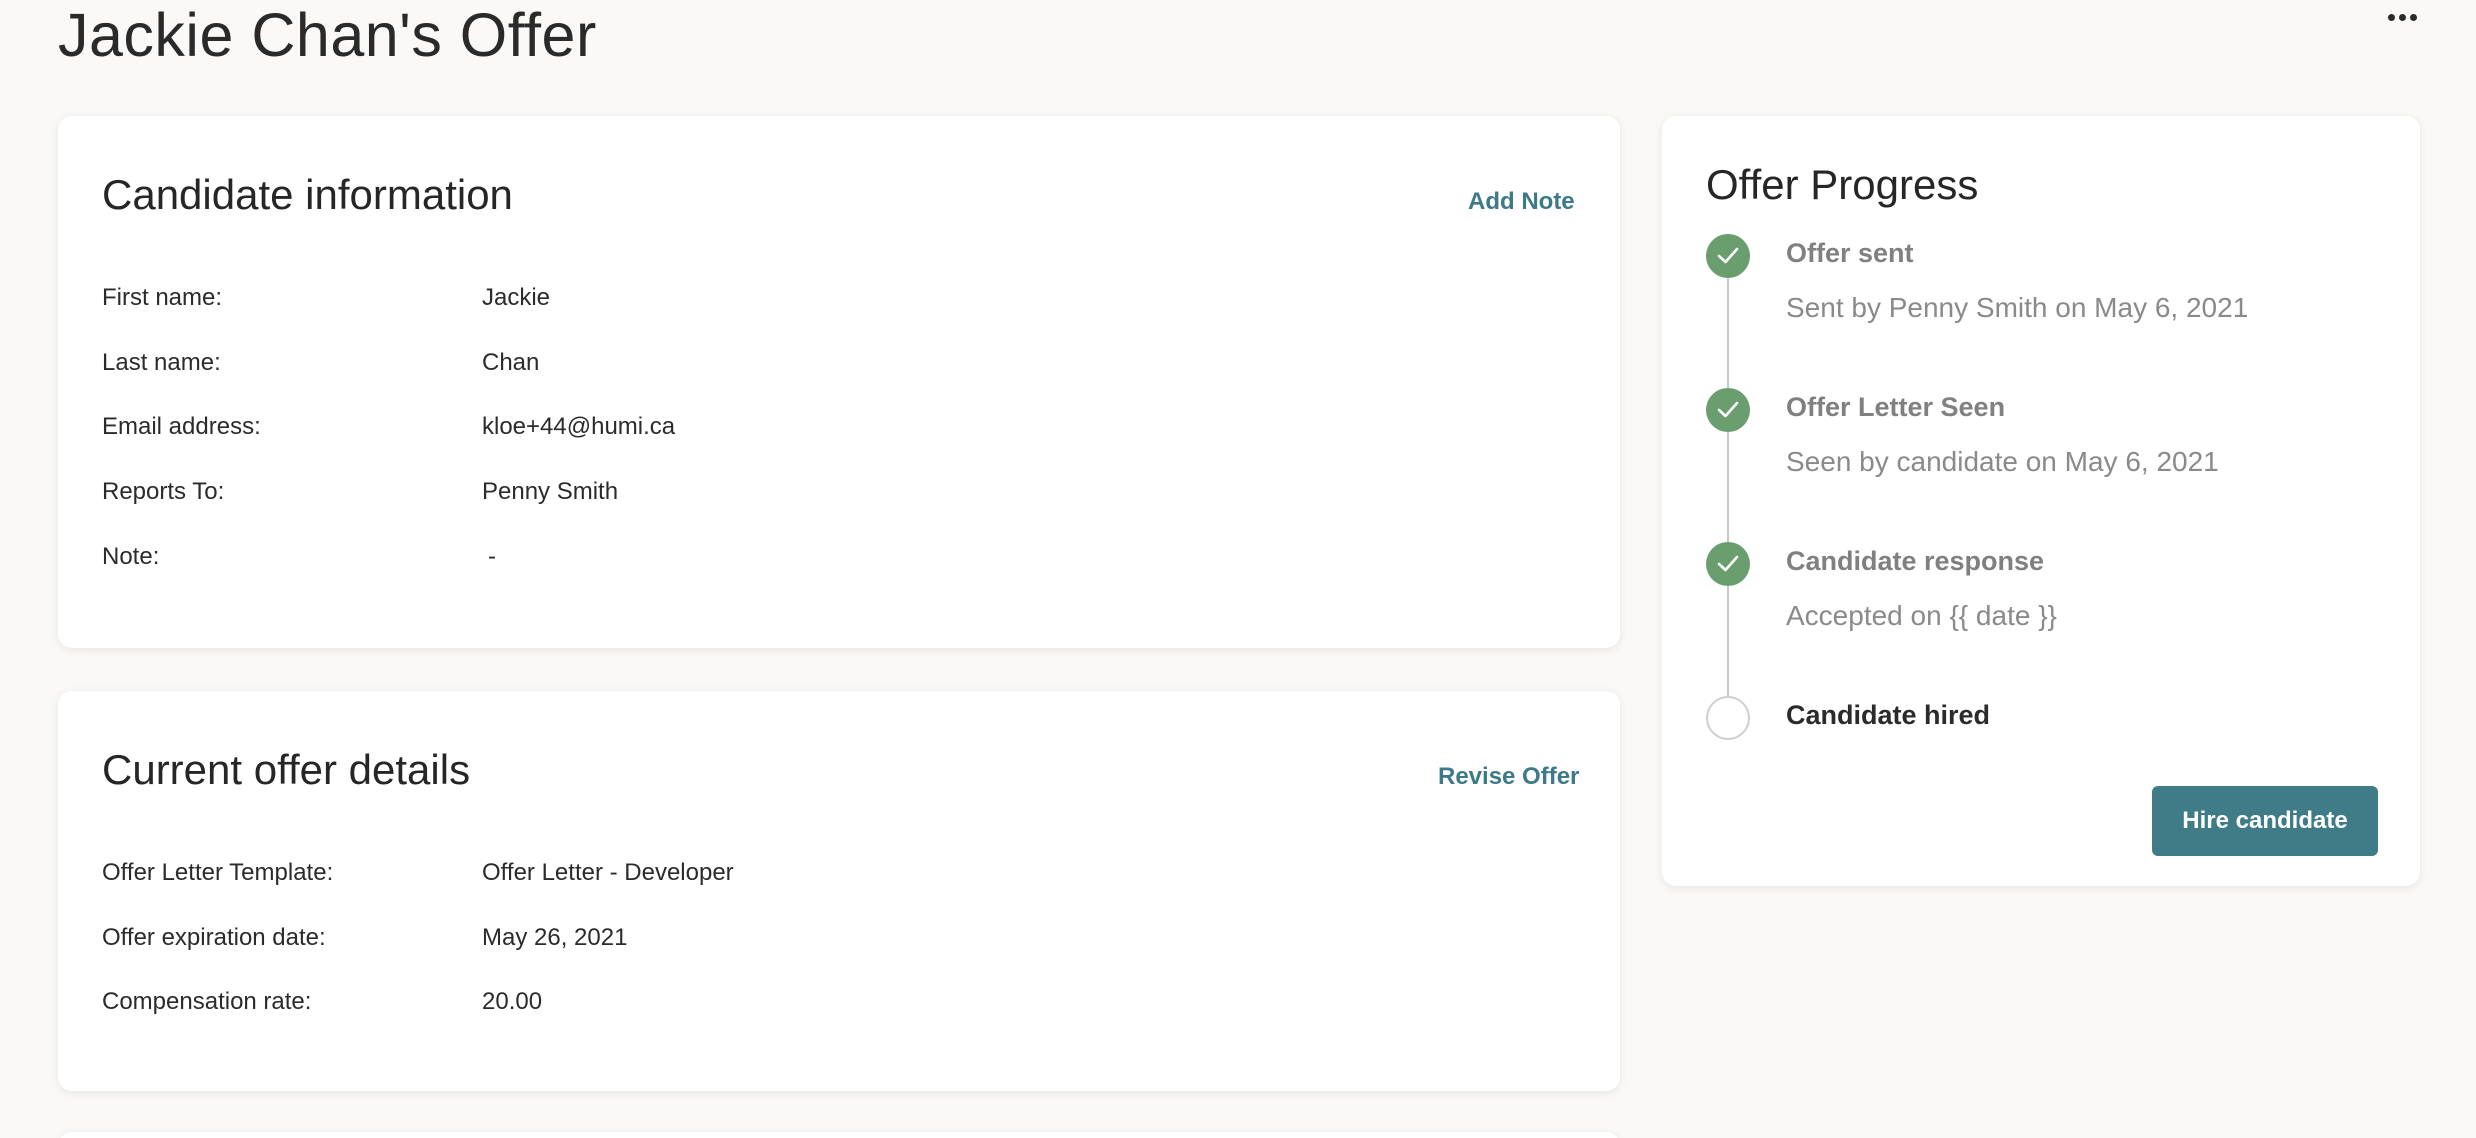 The width and height of the screenshot is (2476, 1138). I want to click on field-label: Compensation rate:, so click(207, 1001).